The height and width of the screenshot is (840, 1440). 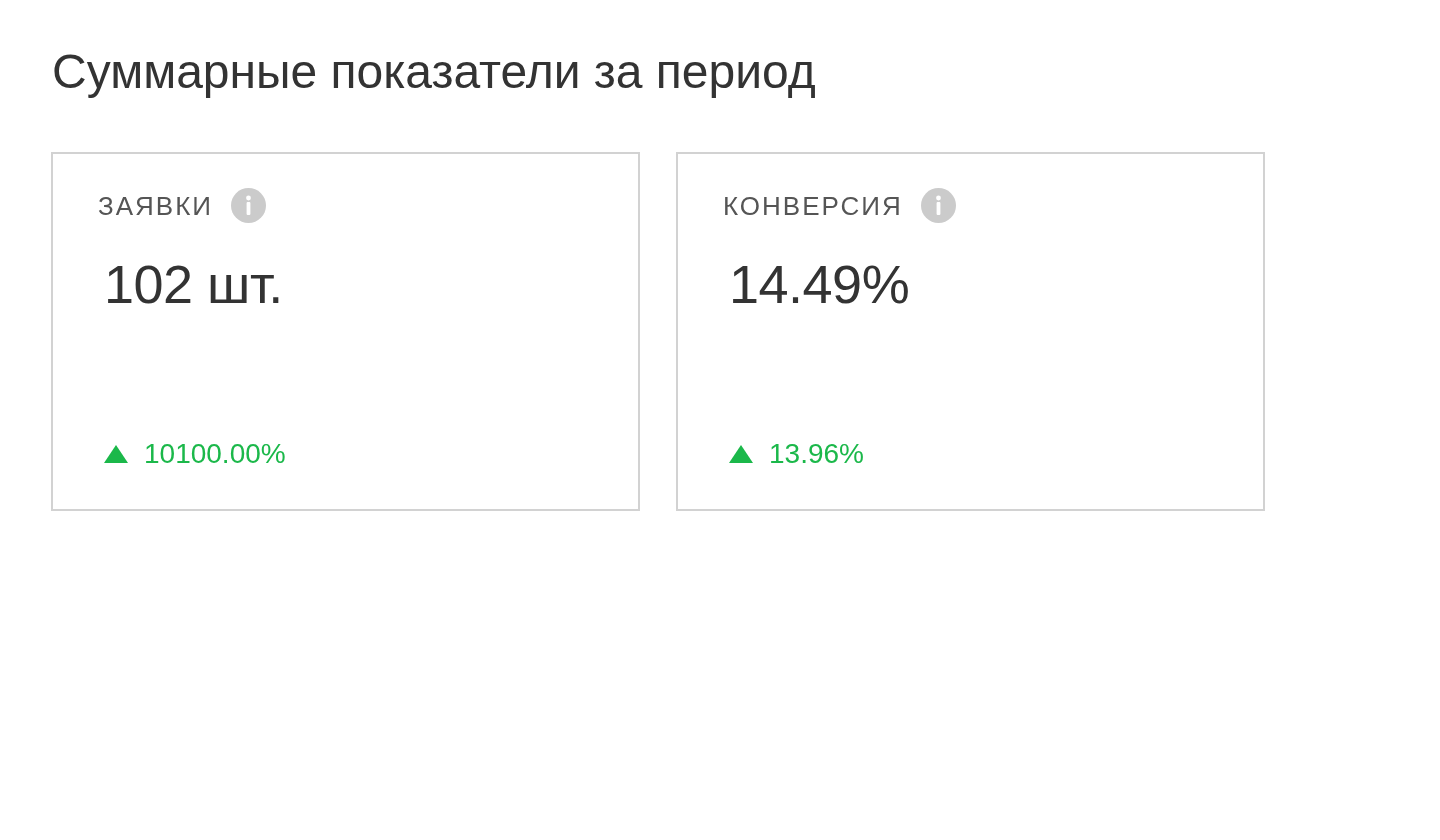 What do you see at coordinates (215, 454) in the screenshot?
I see `metric-change: 10100.00%` at bounding box center [215, 454].